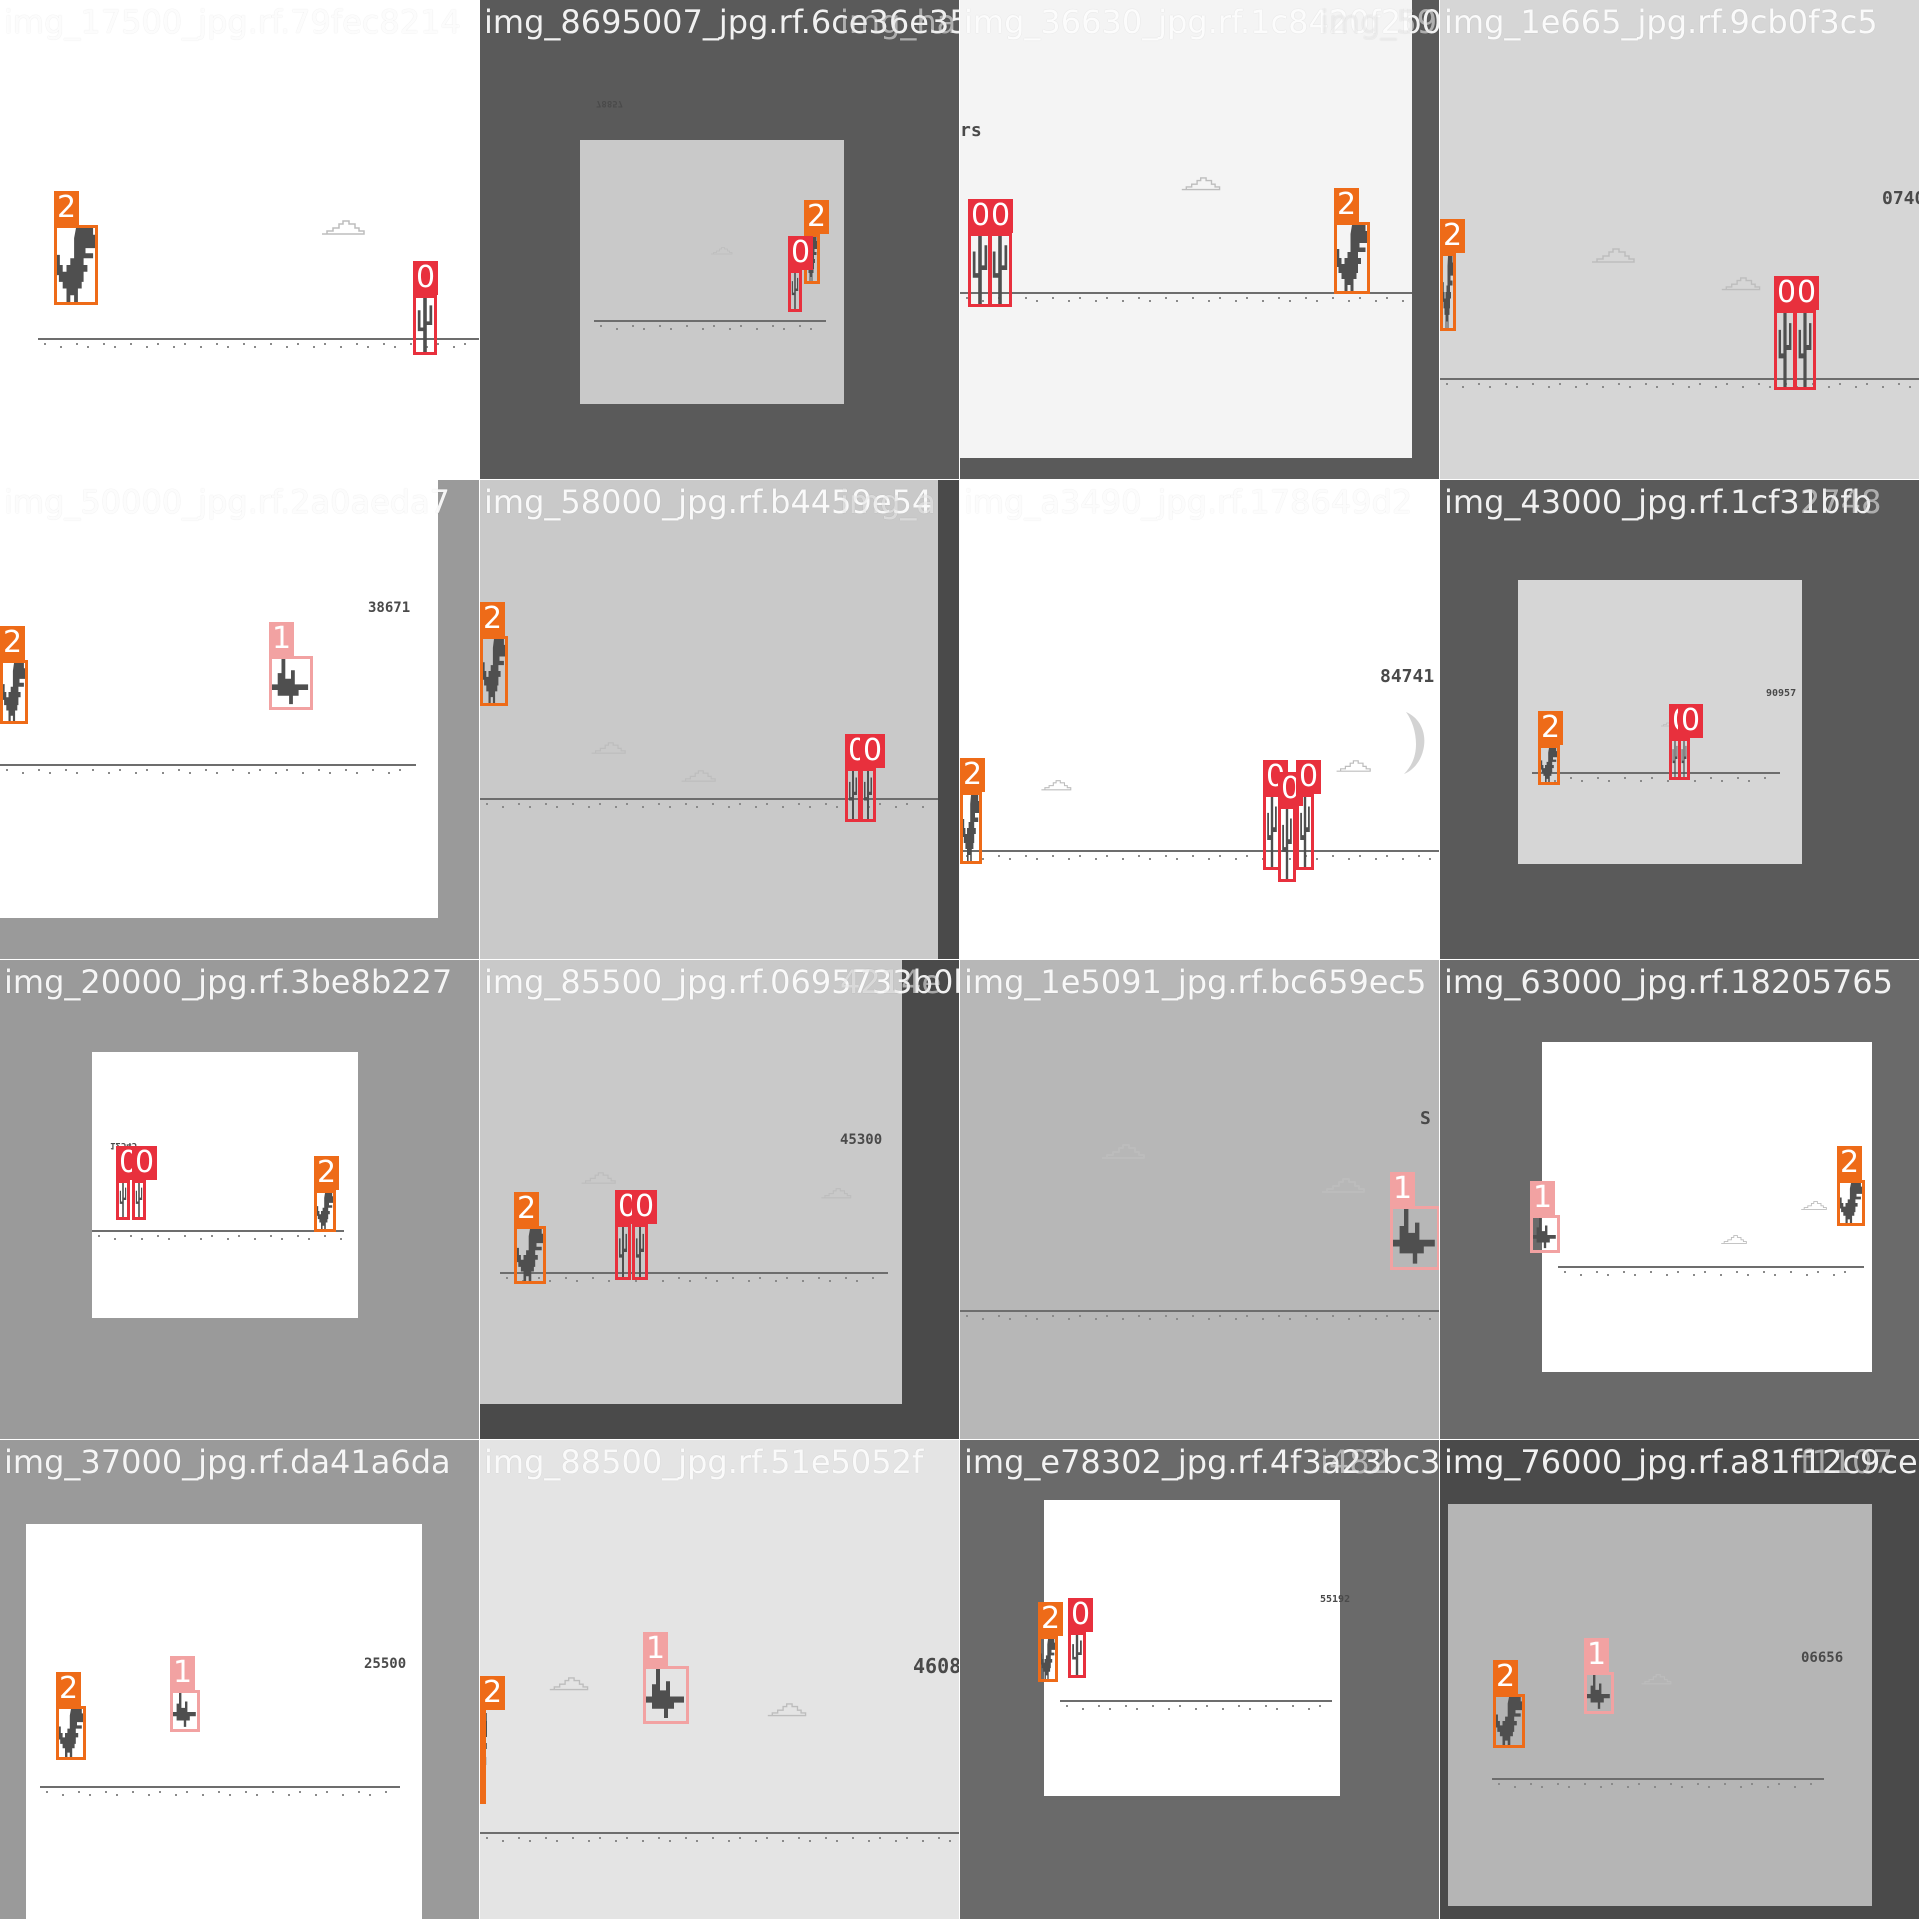  What do you see at coordinates (227, 502) in the screenshot?
I see `tile-filename: img_50000_jpg.rf.2a0aeda7` at bounding box center [227, 502].